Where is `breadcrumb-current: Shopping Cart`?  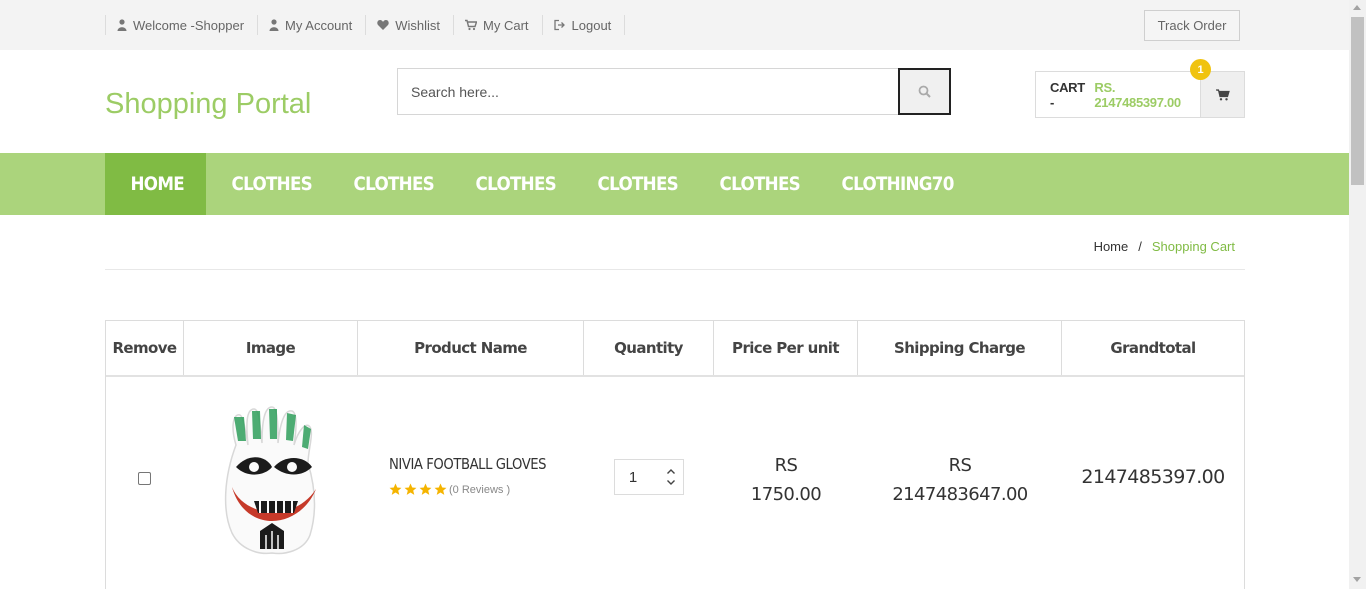
breadcrumb-current: Shopping Cart is located at coordinates (1193, 246).